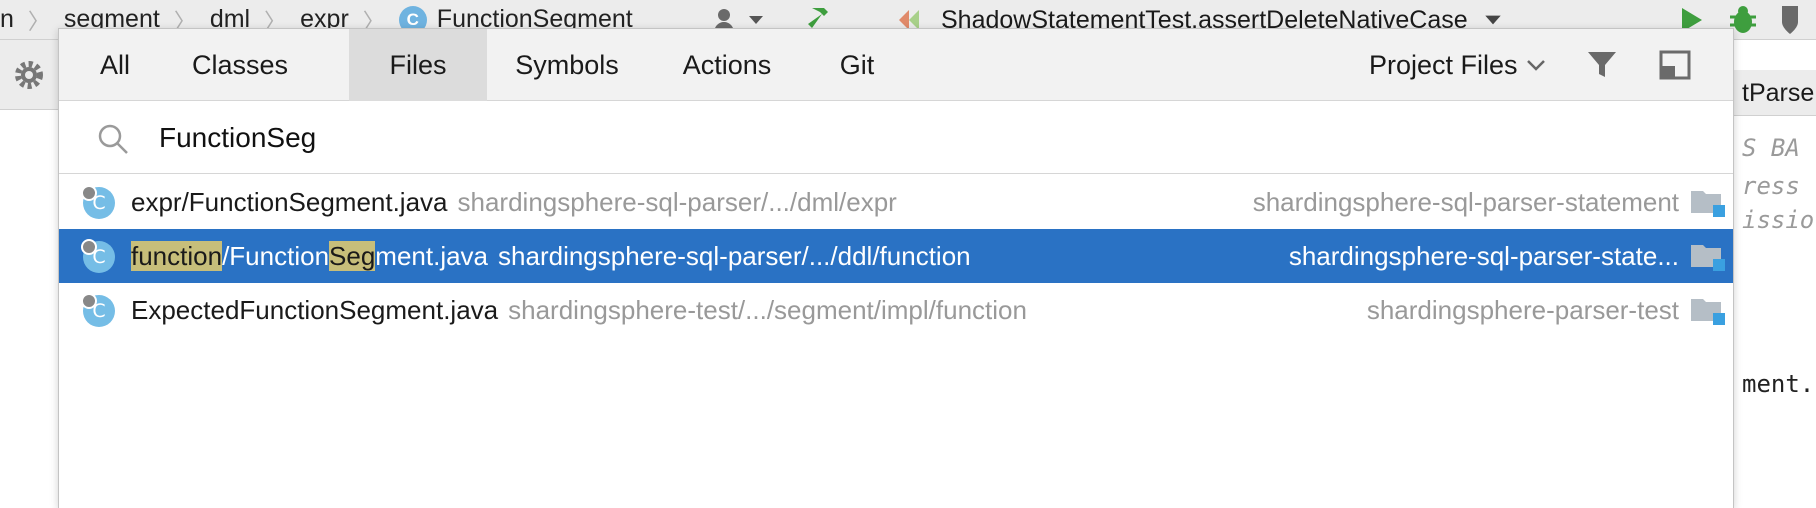 The height and width of the screenshot is (508, 1816). What do you see at coordinates (1790, 20) in the screenshot?
I see `coverage-icon` at bounding box center [1790, 20].